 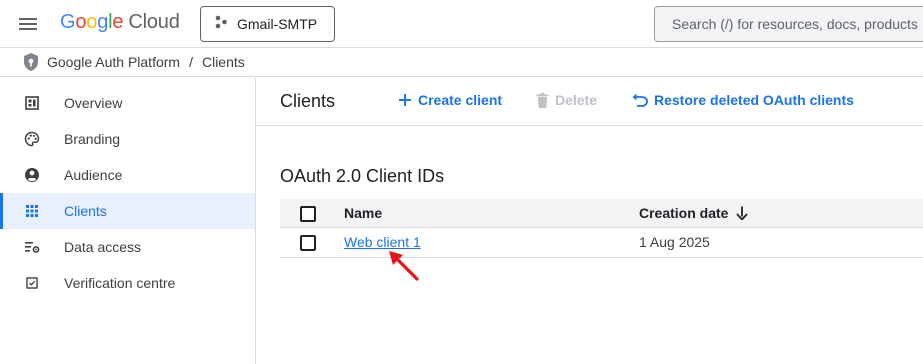 I want to click on data-access-icon, so click(x=32, y=247).